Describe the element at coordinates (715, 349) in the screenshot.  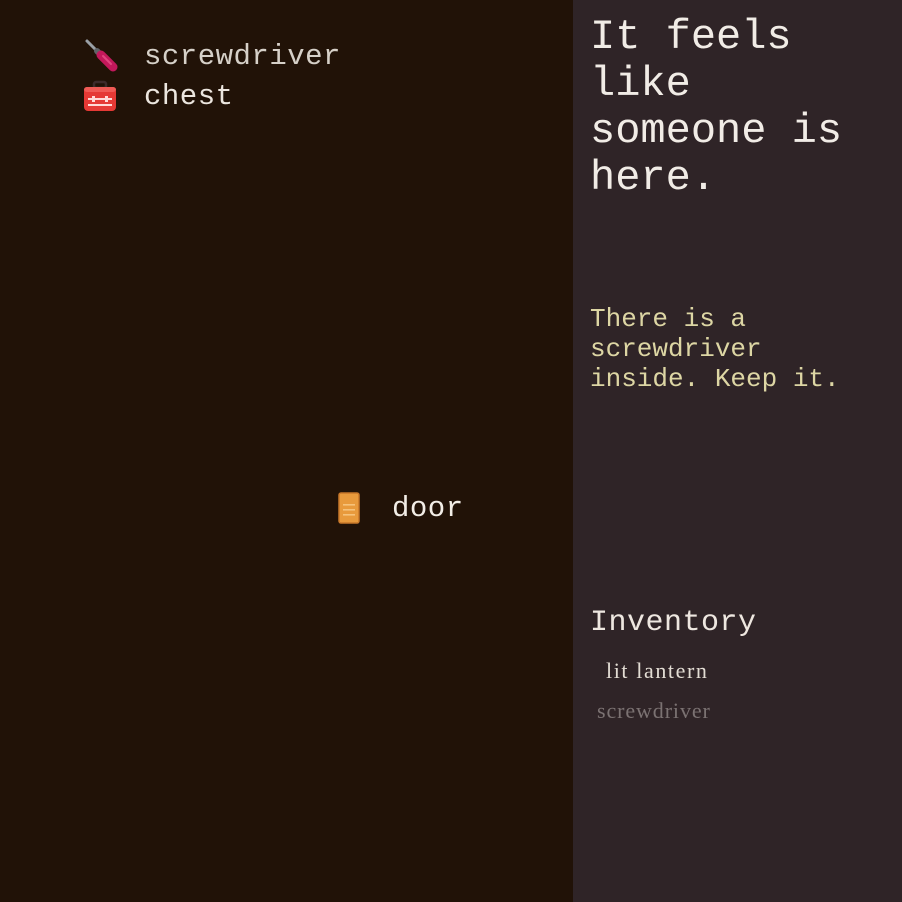
I see `narration-message: There is a screwdriver inside. Keep it.` at that location.